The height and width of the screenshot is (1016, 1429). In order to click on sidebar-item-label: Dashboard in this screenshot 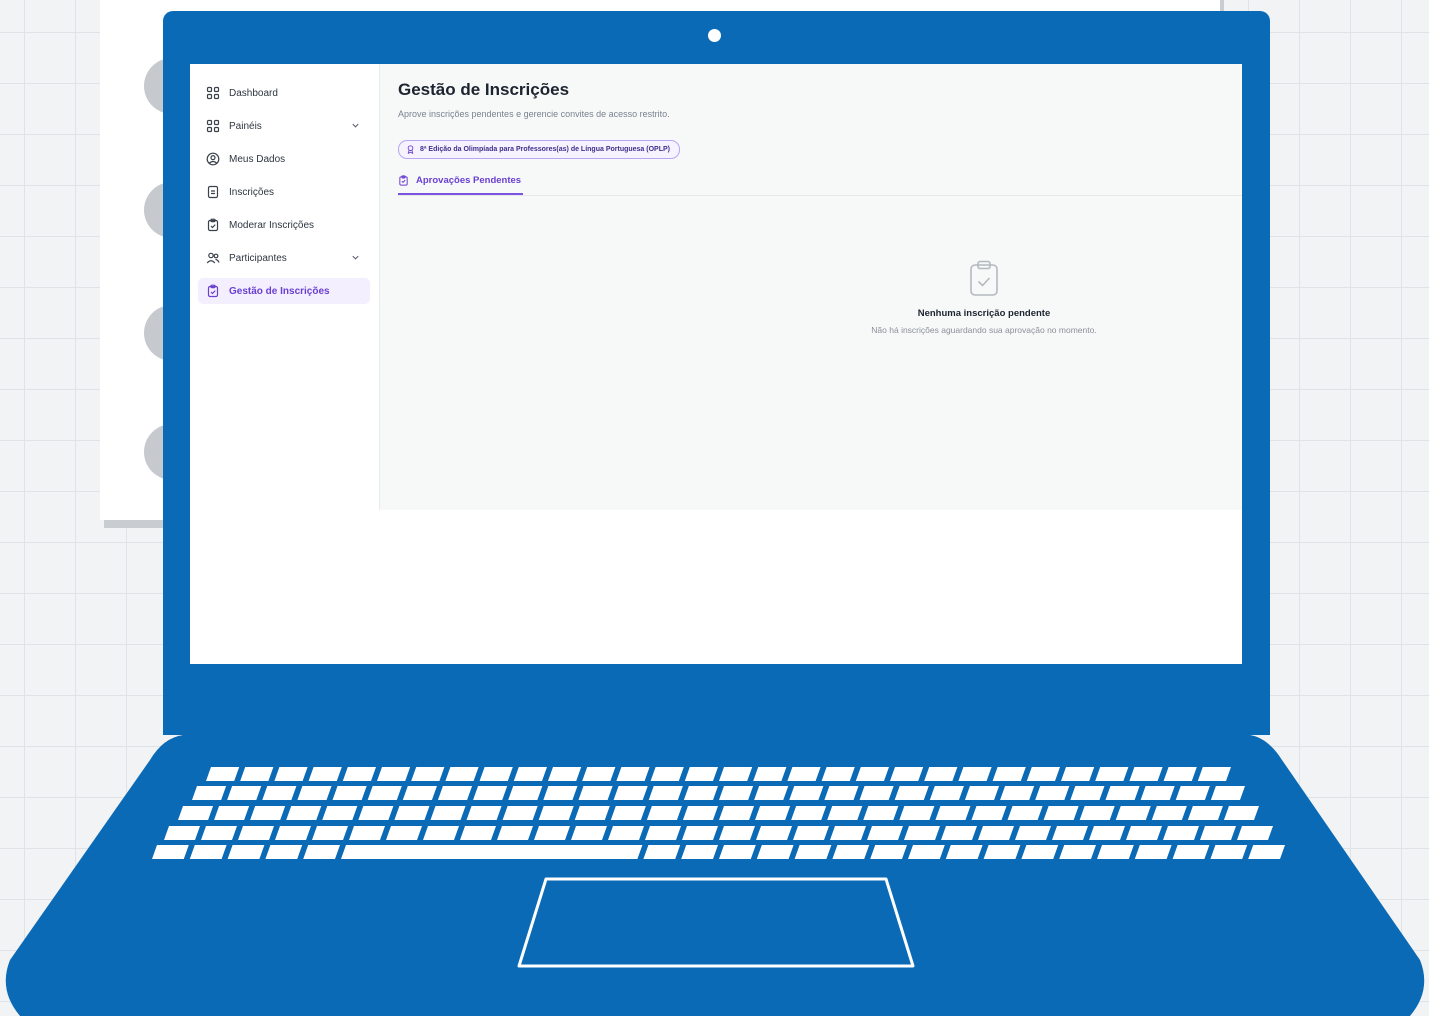, I will do `click(253, 93)`.